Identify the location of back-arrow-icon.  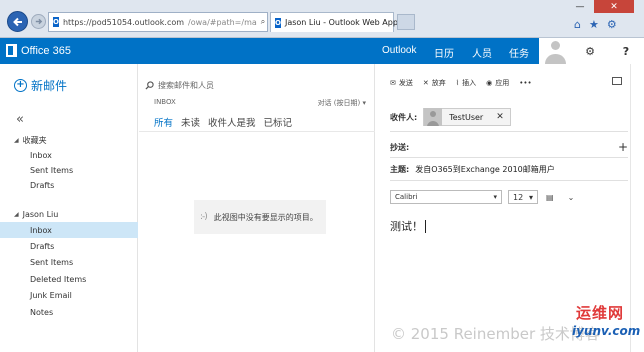
(17, 21).